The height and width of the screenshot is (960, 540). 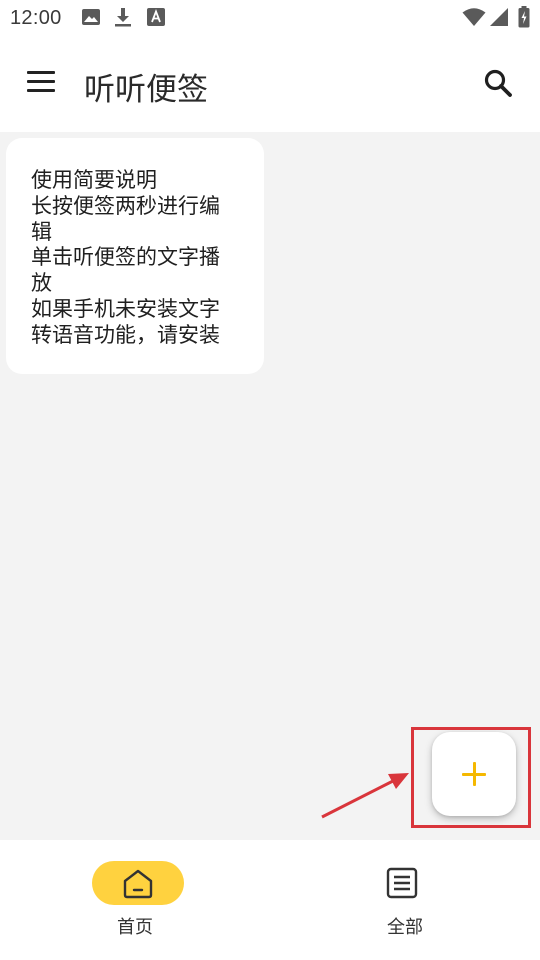 What do you see at coordinates (270, 84) in the screenshot?
I see `app-bar: 听听便签` at bounding box center [270, 84].